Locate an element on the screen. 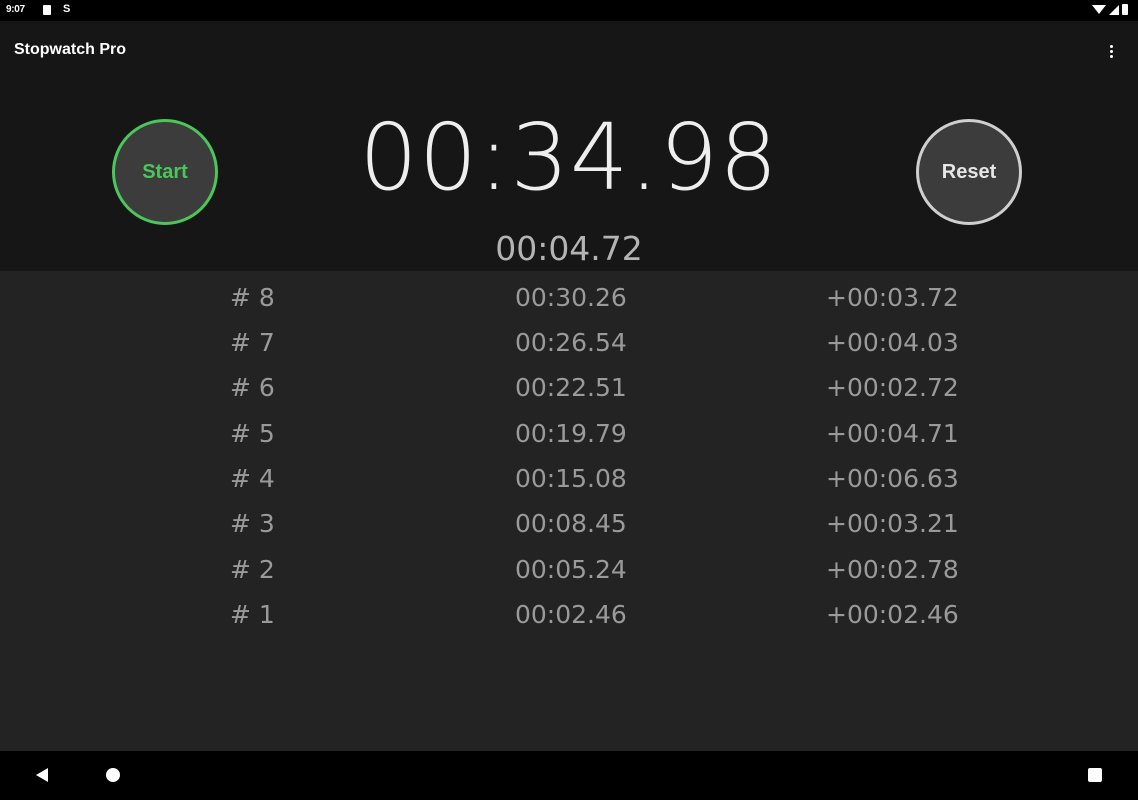 The height and width of the screenshot is (800, 1138). lap-row: # 8 00:30.26 +00:03.72 is located at coordinates (569, 297).